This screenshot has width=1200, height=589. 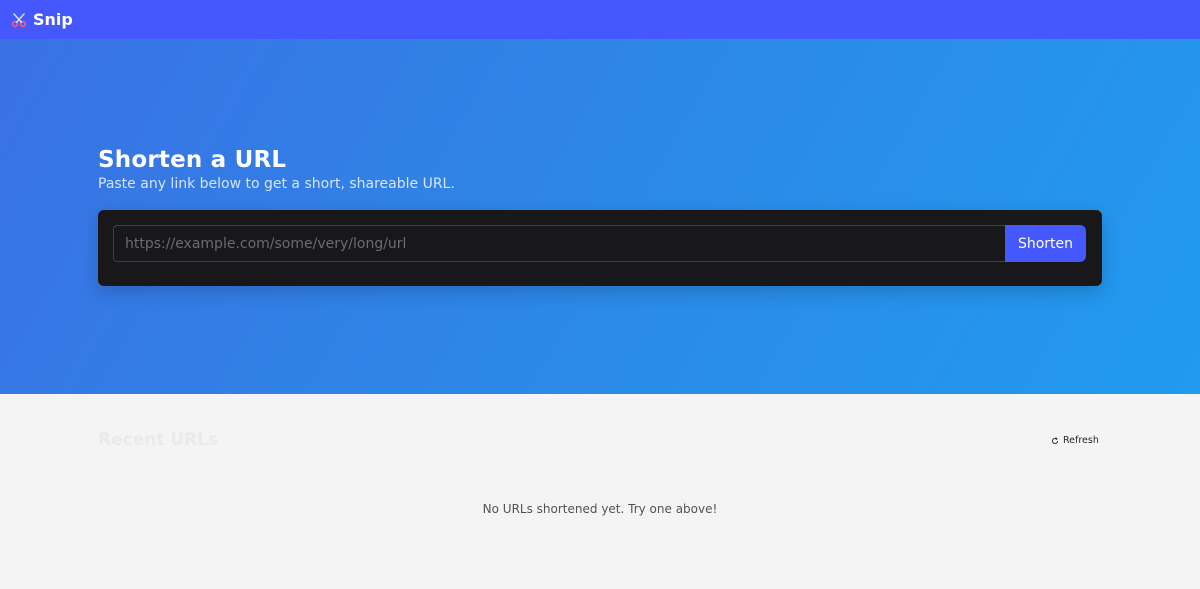 I want to click on refresh-icon, so click(x=1055, y=440).